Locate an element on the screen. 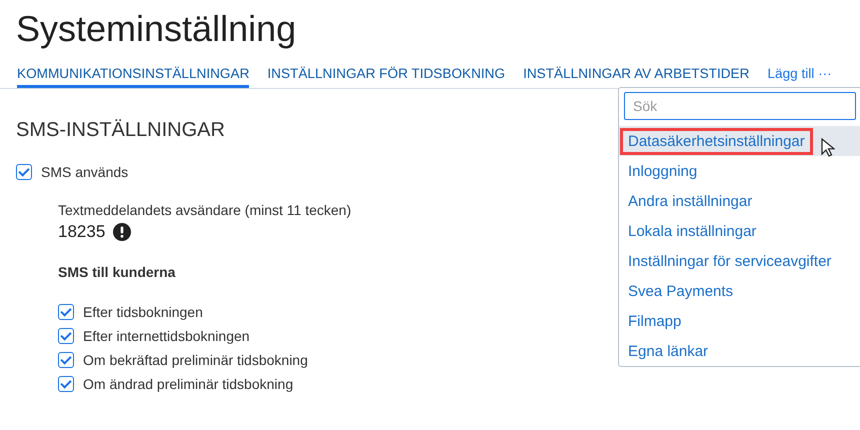 The width and height of the screenshot is (860, 430). menu-item: Lokala inställningar is located at coordinates (692, 231).